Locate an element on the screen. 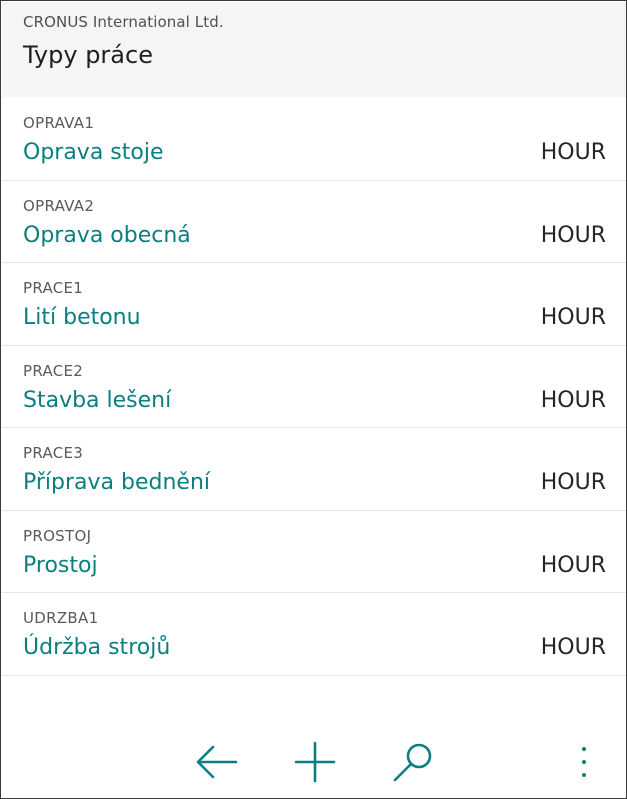 The width and height of the screenshot is (627, 799). search-button is located at coordinates (413, 762).